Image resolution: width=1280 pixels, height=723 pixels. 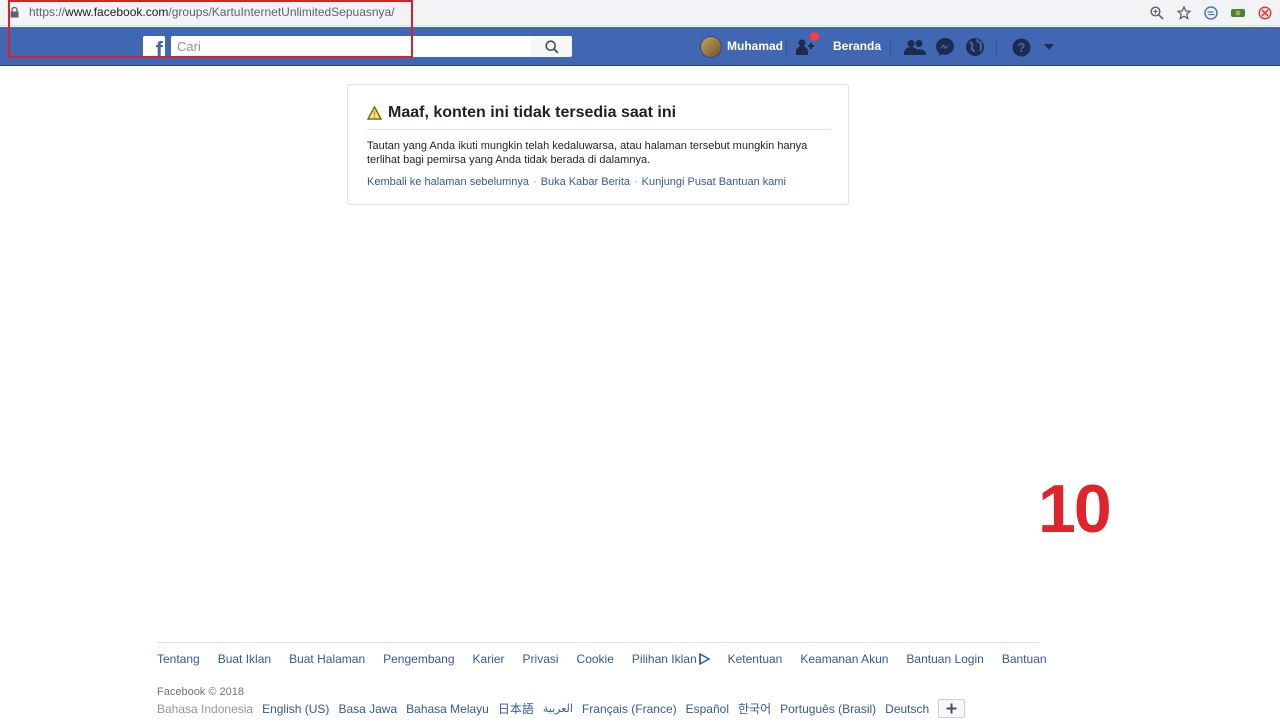 What do you see at coordinates (585, 182) in the screenshot?
I see `news-feed-link: Buka Kabar Berita` at bounding box center [585, 182].